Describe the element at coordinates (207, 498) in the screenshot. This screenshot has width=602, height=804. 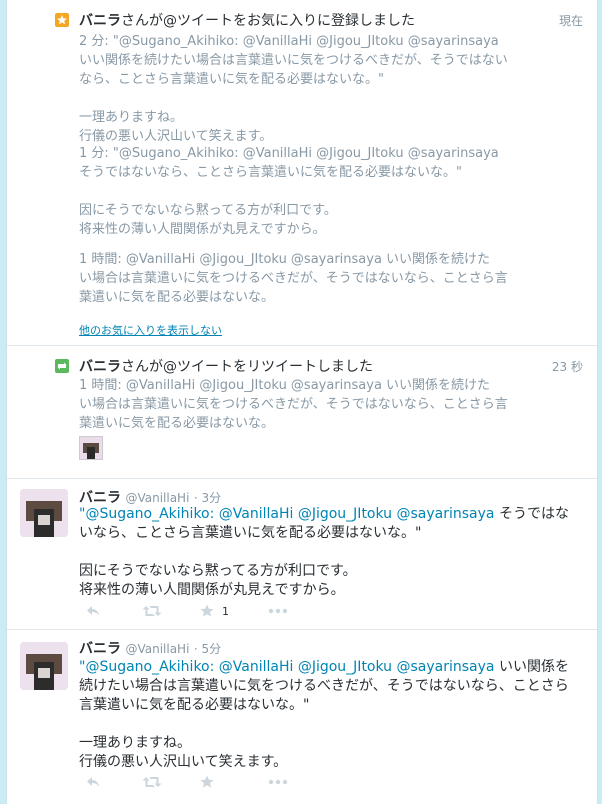
I see `tweet-time: · 3分` at that location.